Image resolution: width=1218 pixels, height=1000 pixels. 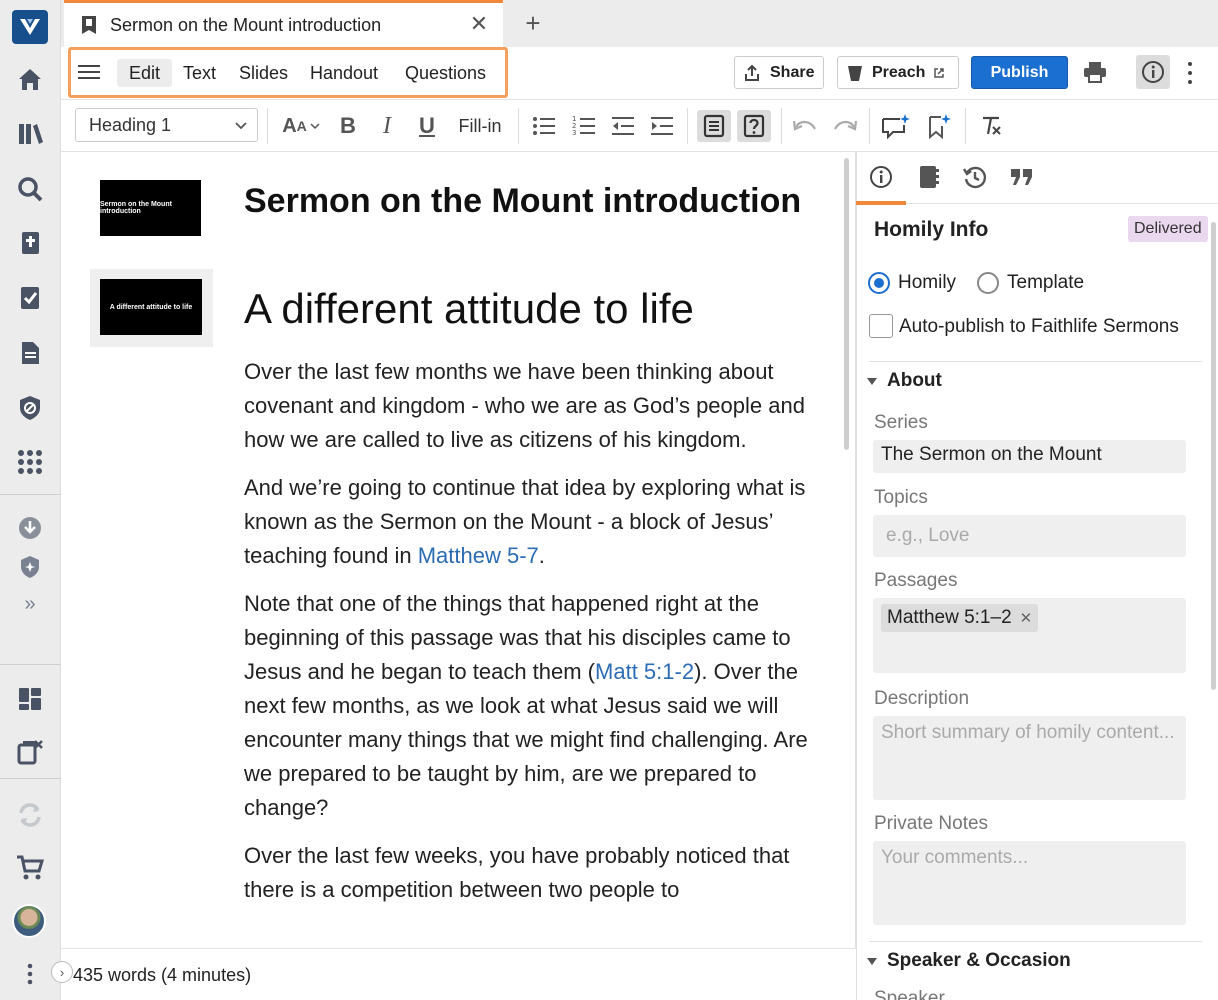 I want to click on slide-thumbnail-1: Sermon on the Mount introduction, so click(x=150, y=208).